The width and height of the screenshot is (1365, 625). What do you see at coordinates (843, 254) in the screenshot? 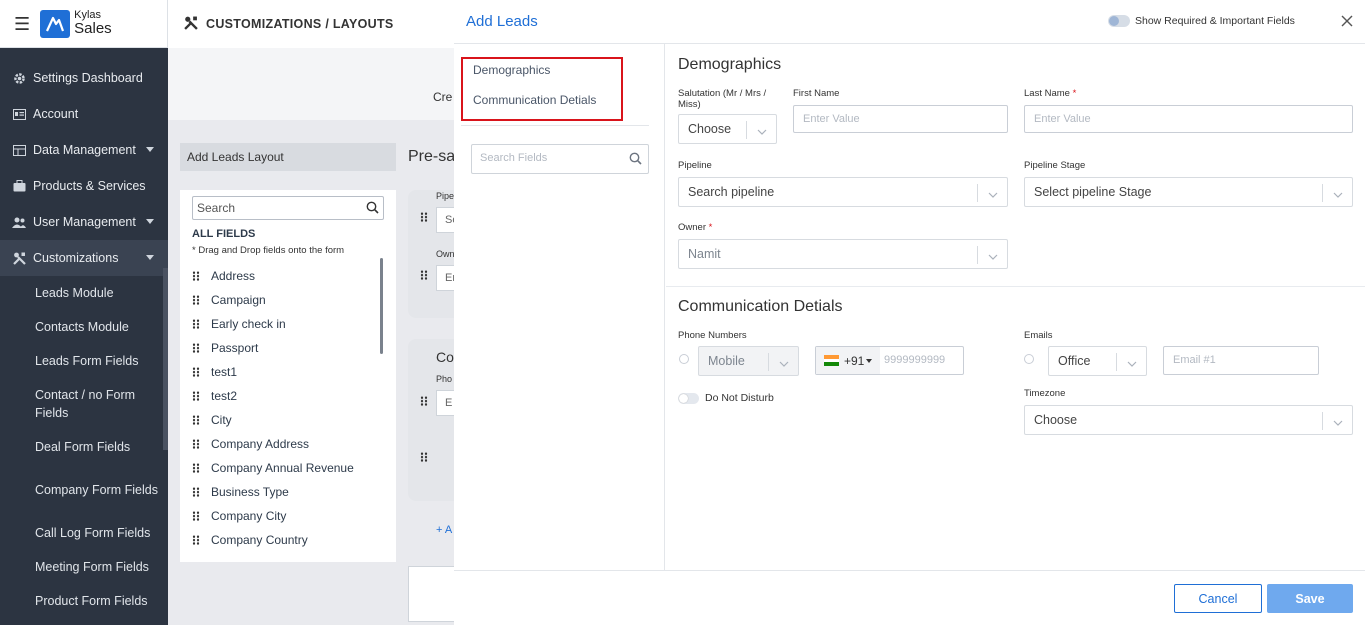
I see `owner-select: Namit` at bounding box center [843, 254].